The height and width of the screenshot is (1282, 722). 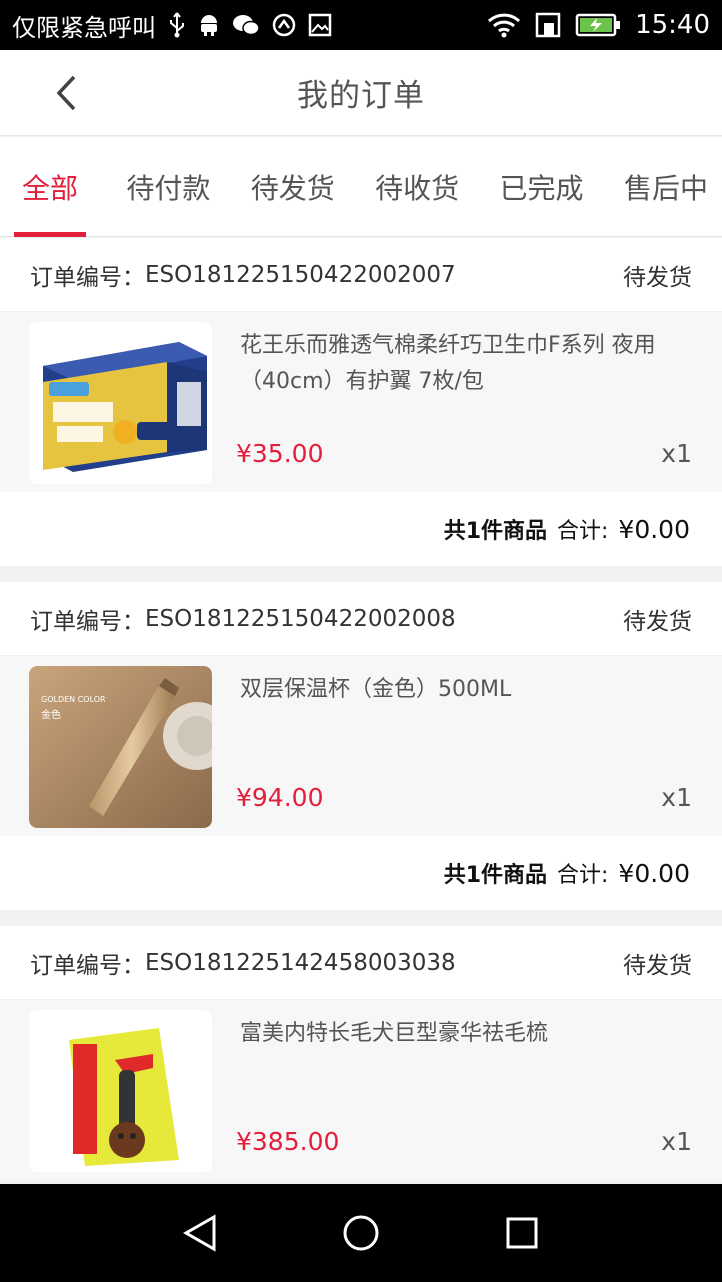 What do you see at coordinates (50, 187) in the screenshot?
I see `tab-all: 全部` at bounding box center [50, 187].